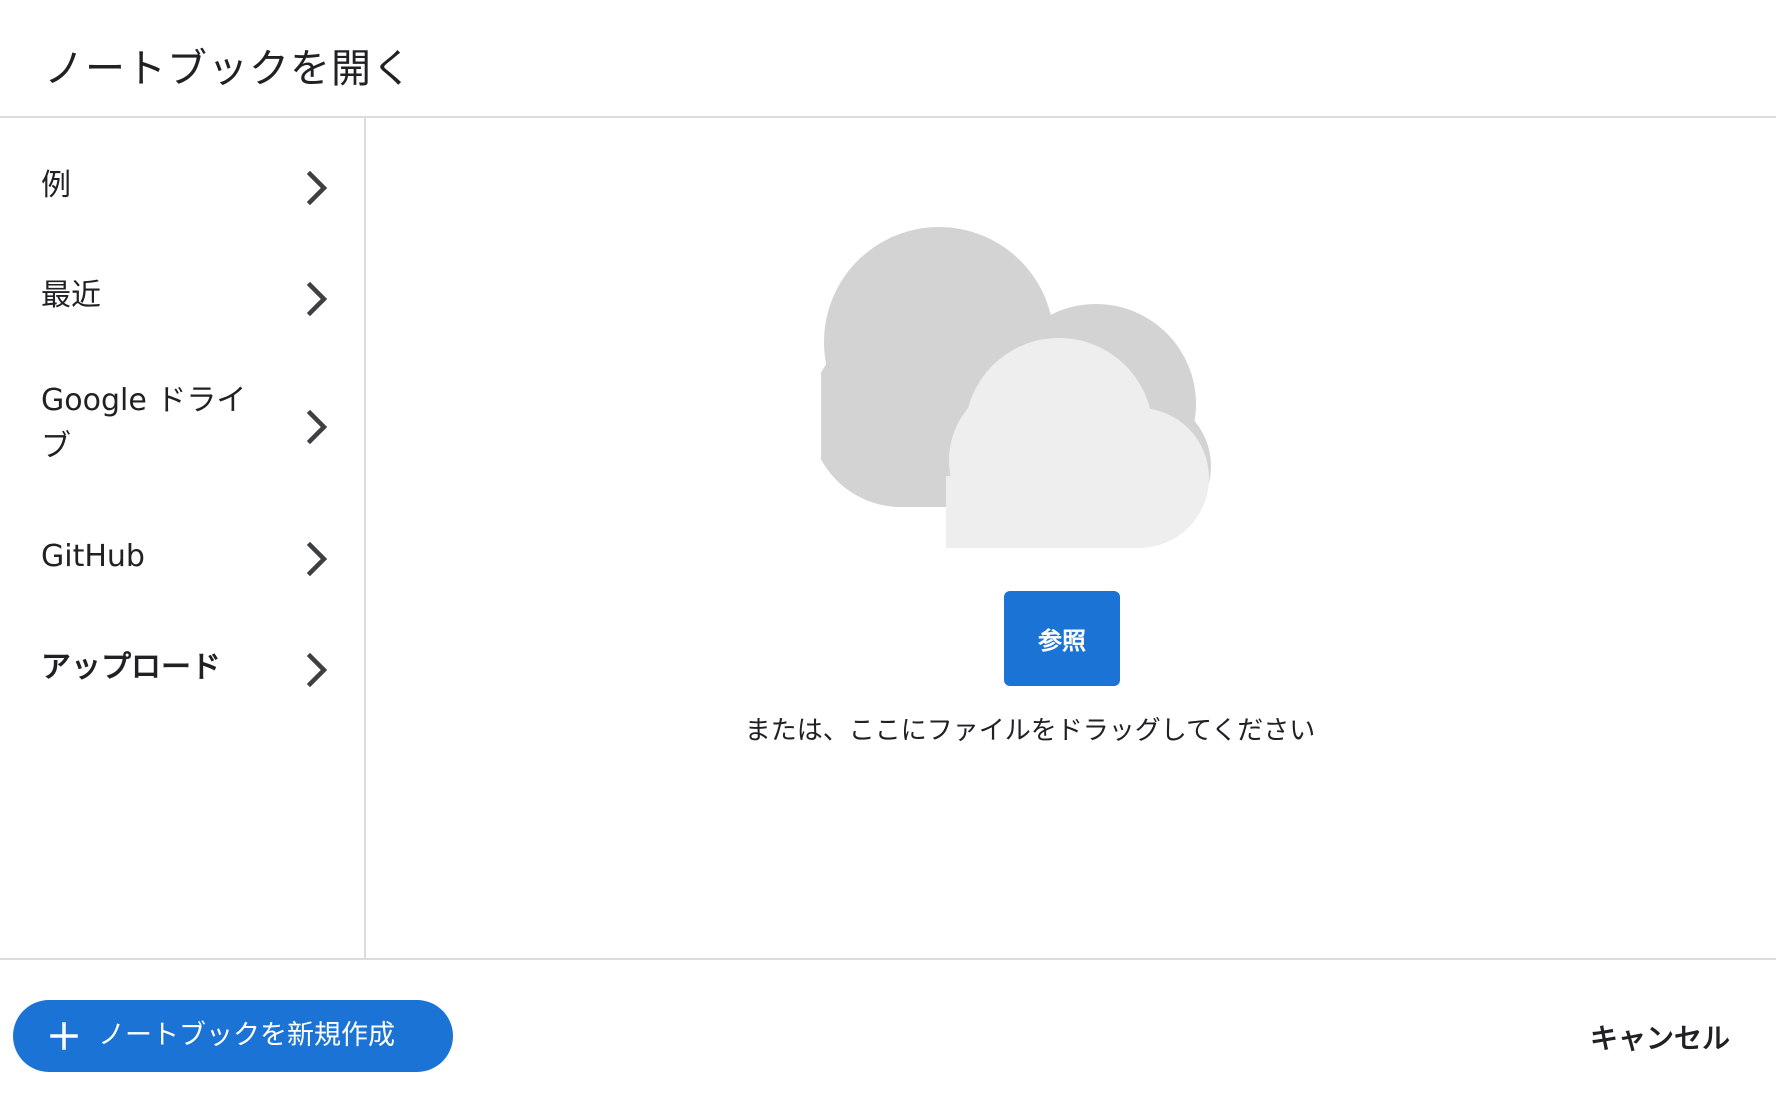  What do you see at coordinates (131, 667) in the screenshot?
I see `sidebar-item-label: アップロード` at bounding box center [131, 667].